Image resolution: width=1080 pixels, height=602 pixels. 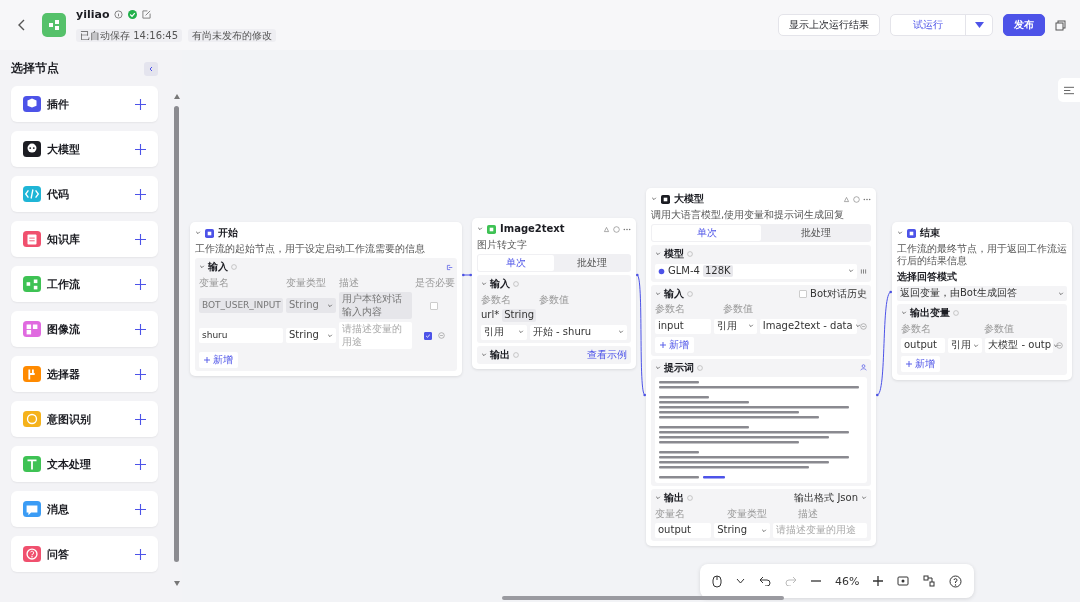 I want to click on example-link: 查看示例, so click(x=607, y=354).